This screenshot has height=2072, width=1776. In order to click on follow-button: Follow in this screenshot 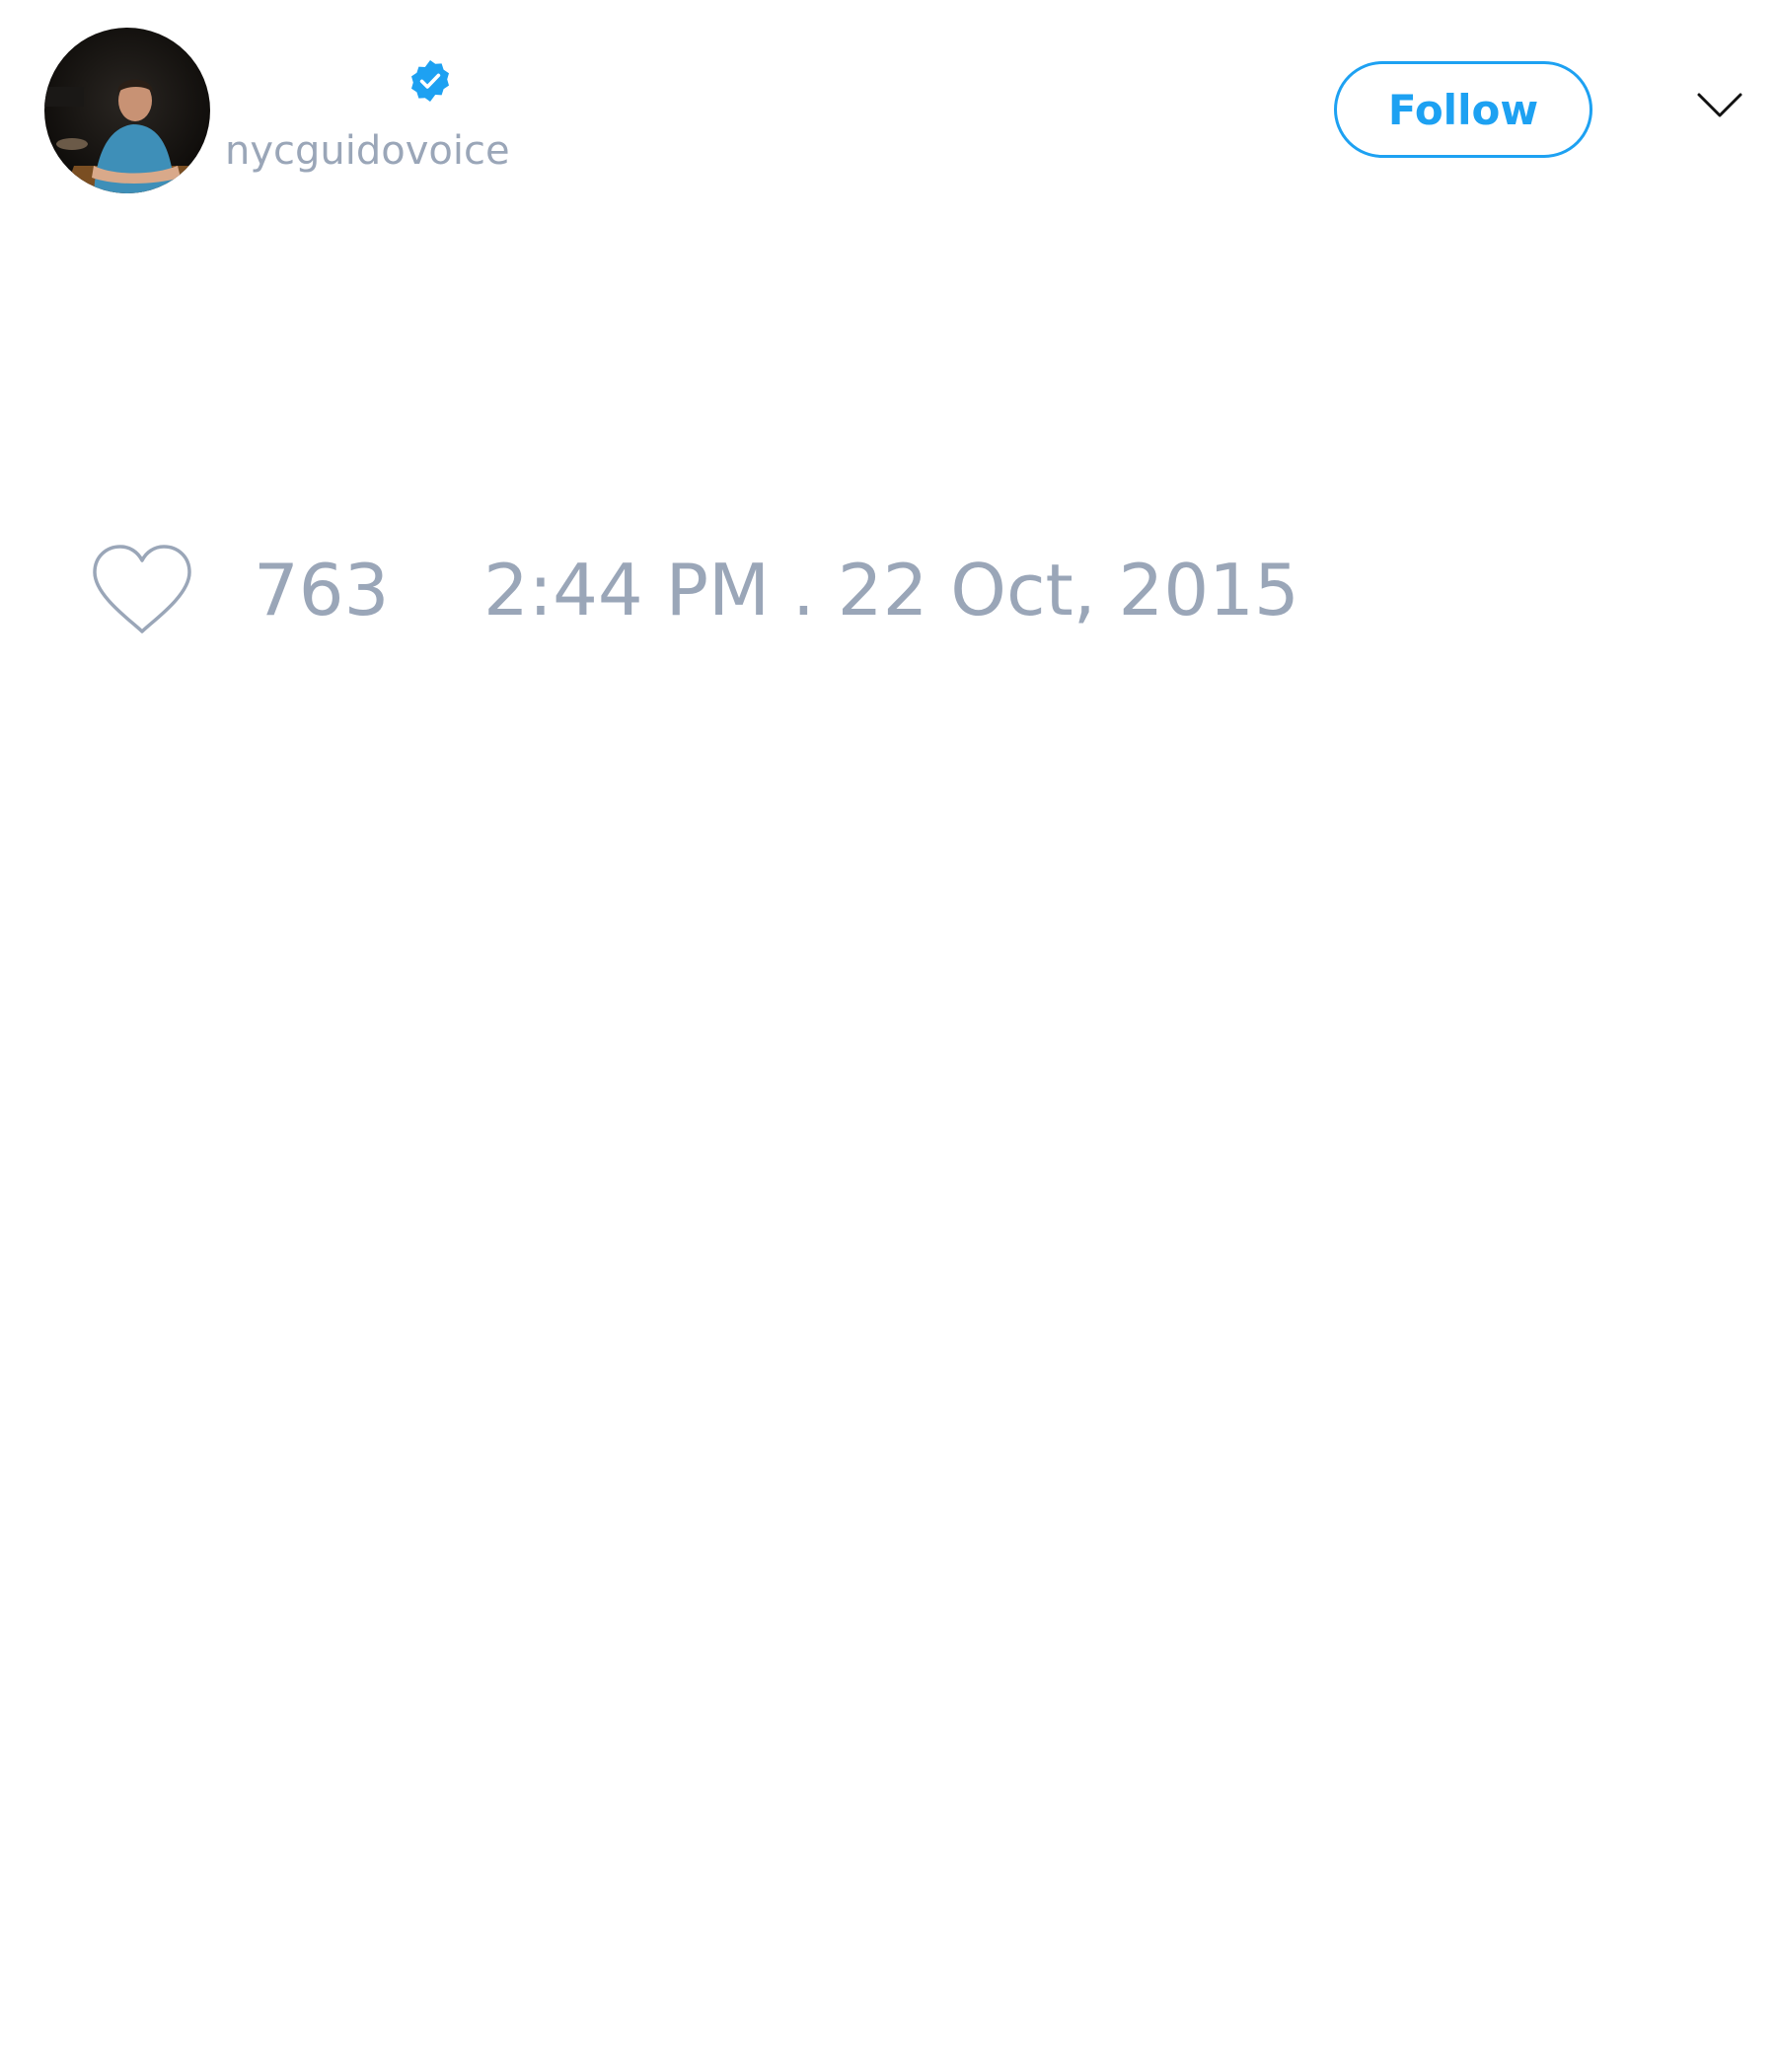, I will do `click(1463, 110)`.